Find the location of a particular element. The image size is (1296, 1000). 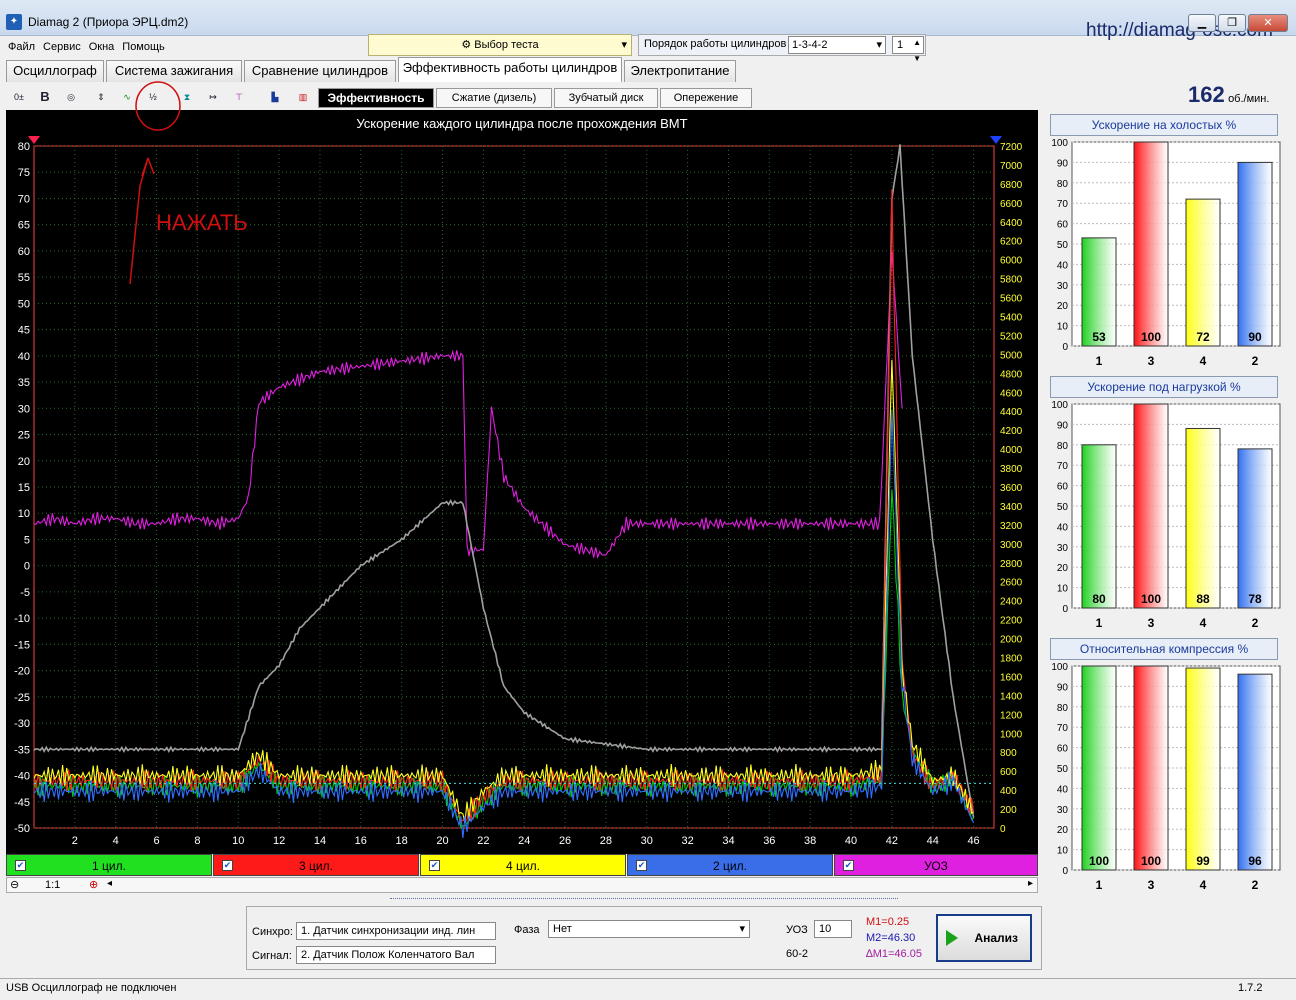

x-tick-label: 4 is located at coordinates (116, 841).